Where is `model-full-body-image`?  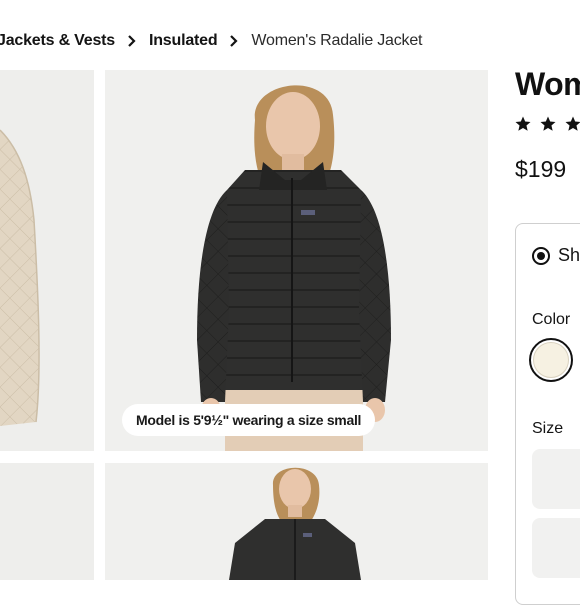
model-full-body-image is located at coordinates (295, 523).